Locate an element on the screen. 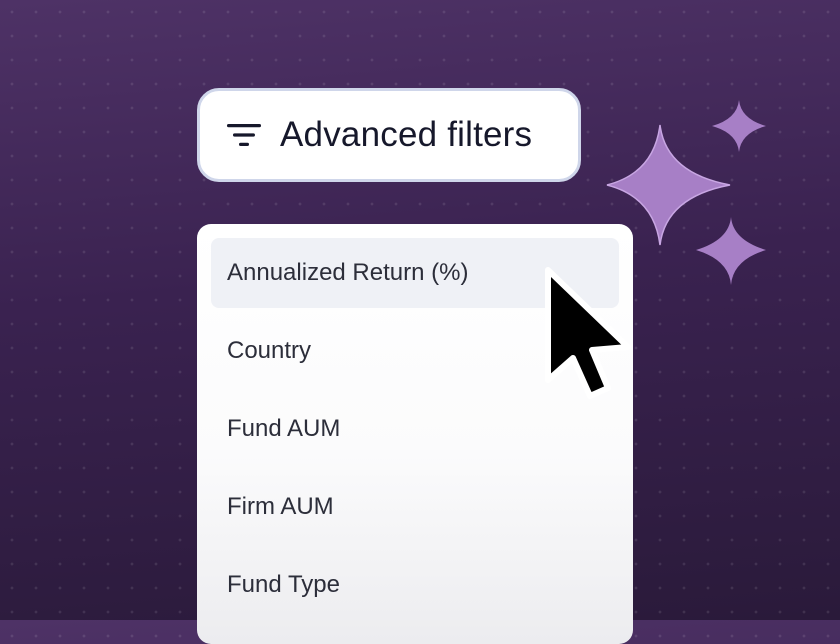 This screenshot has height=644, width=840. option-fund-aum: Fund AUM is located at coordinates (415, 429).